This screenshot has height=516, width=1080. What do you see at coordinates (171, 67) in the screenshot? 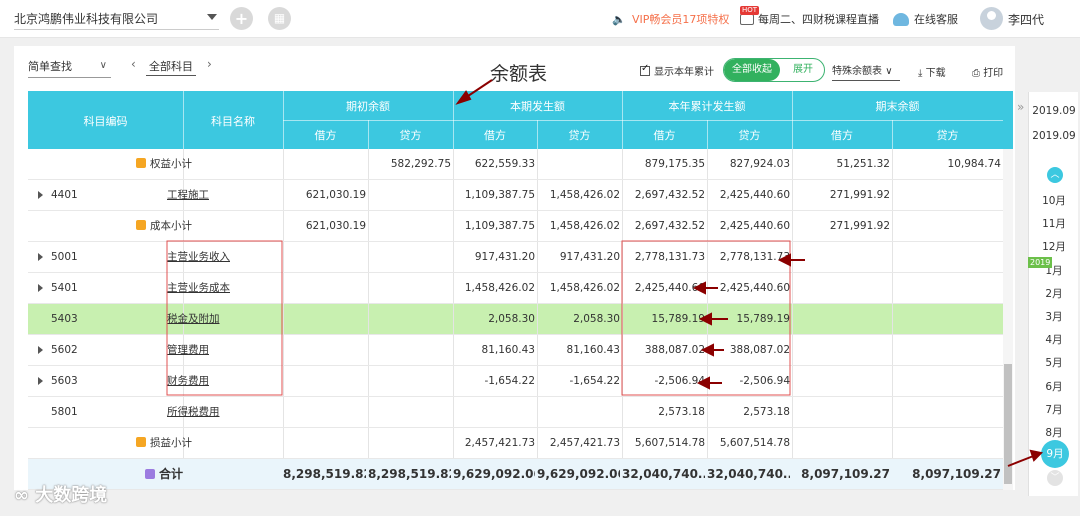
I see `all-subjects-button: 全部科目` at bounding box center [171, 67].